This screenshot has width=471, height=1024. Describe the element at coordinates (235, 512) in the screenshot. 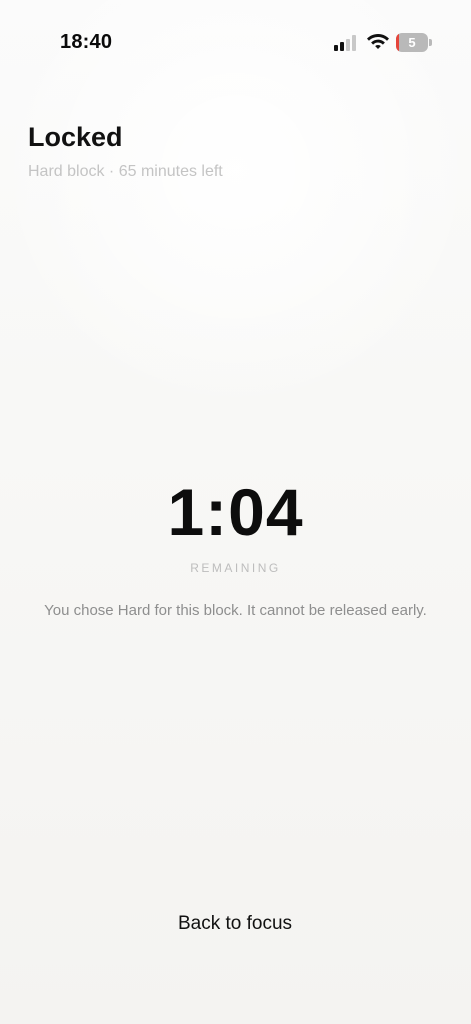

I see `timer-value: 1:04` at that location.